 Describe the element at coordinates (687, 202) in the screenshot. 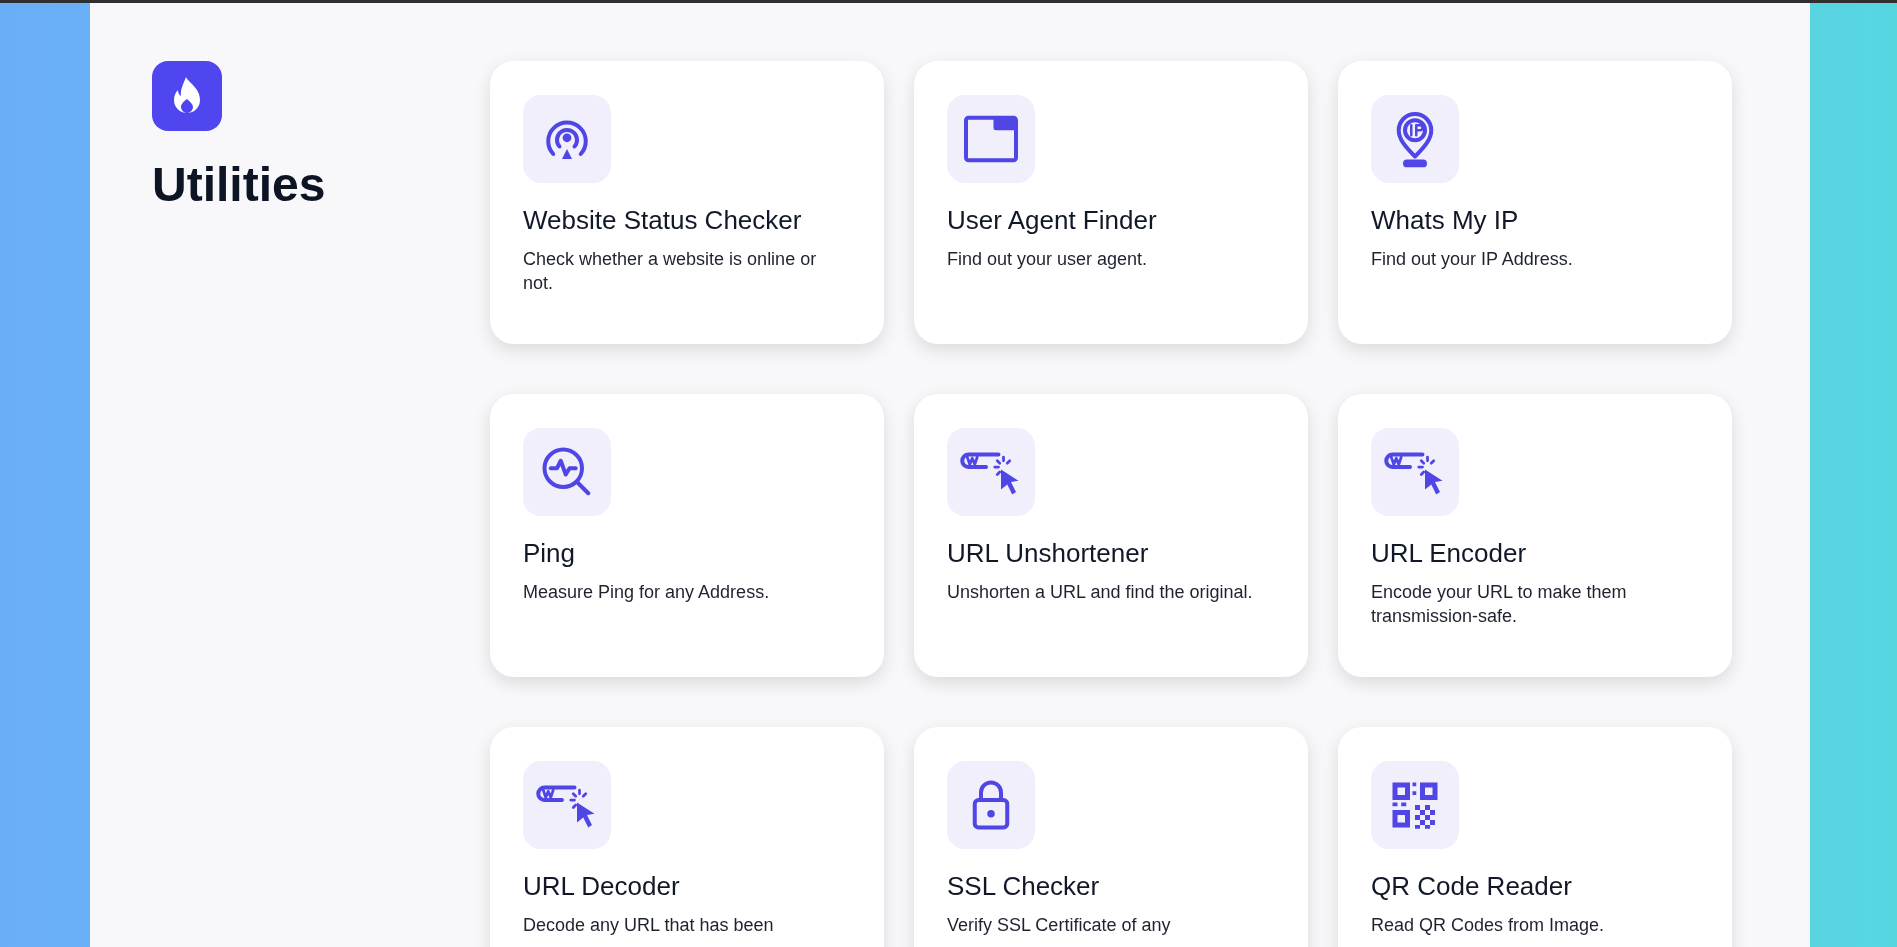

I see `tool-card: Website Status Checker Check whether a website is online or not.` at that location.